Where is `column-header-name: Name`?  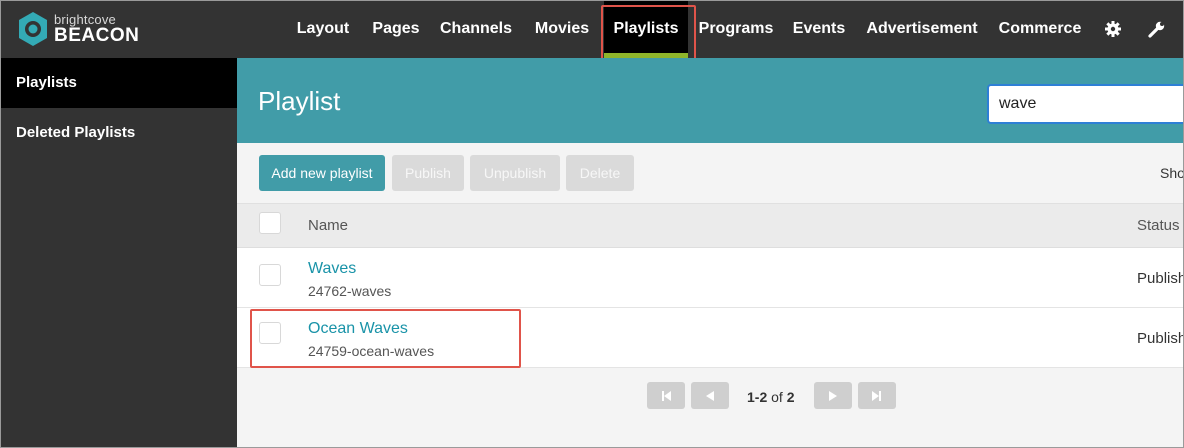 column-header-name: Name is located at coordinates (328, 225).